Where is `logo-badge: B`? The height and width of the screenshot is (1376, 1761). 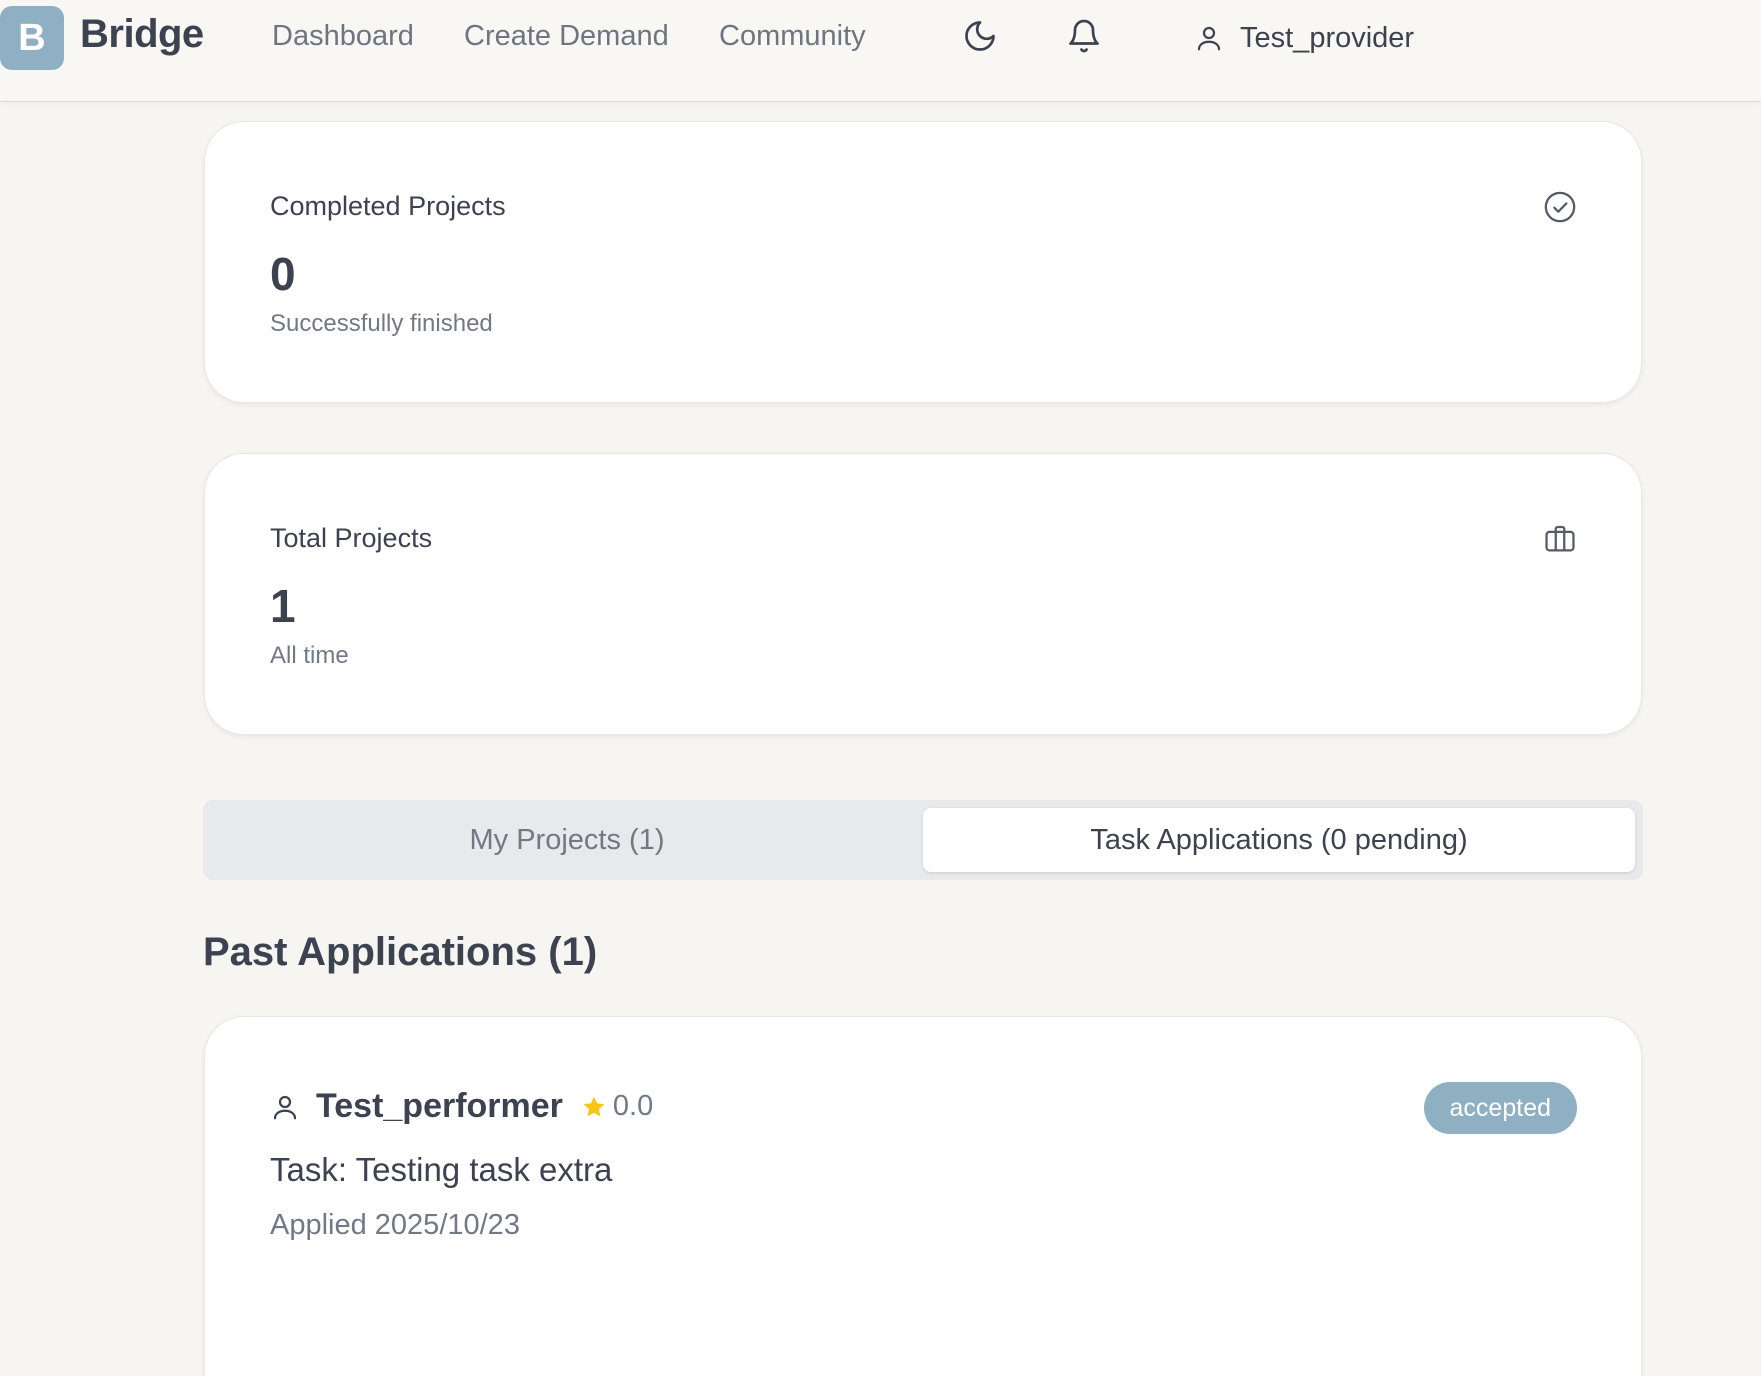
logo-badge: B is located at coordinates (32, 38).